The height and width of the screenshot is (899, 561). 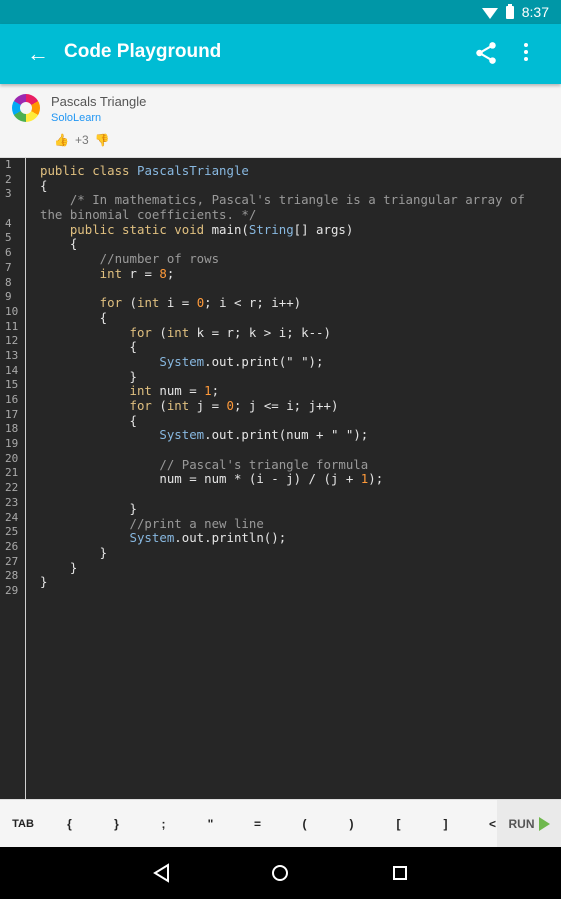 I want to click on line-number: 4, so click(x=8, y=223).